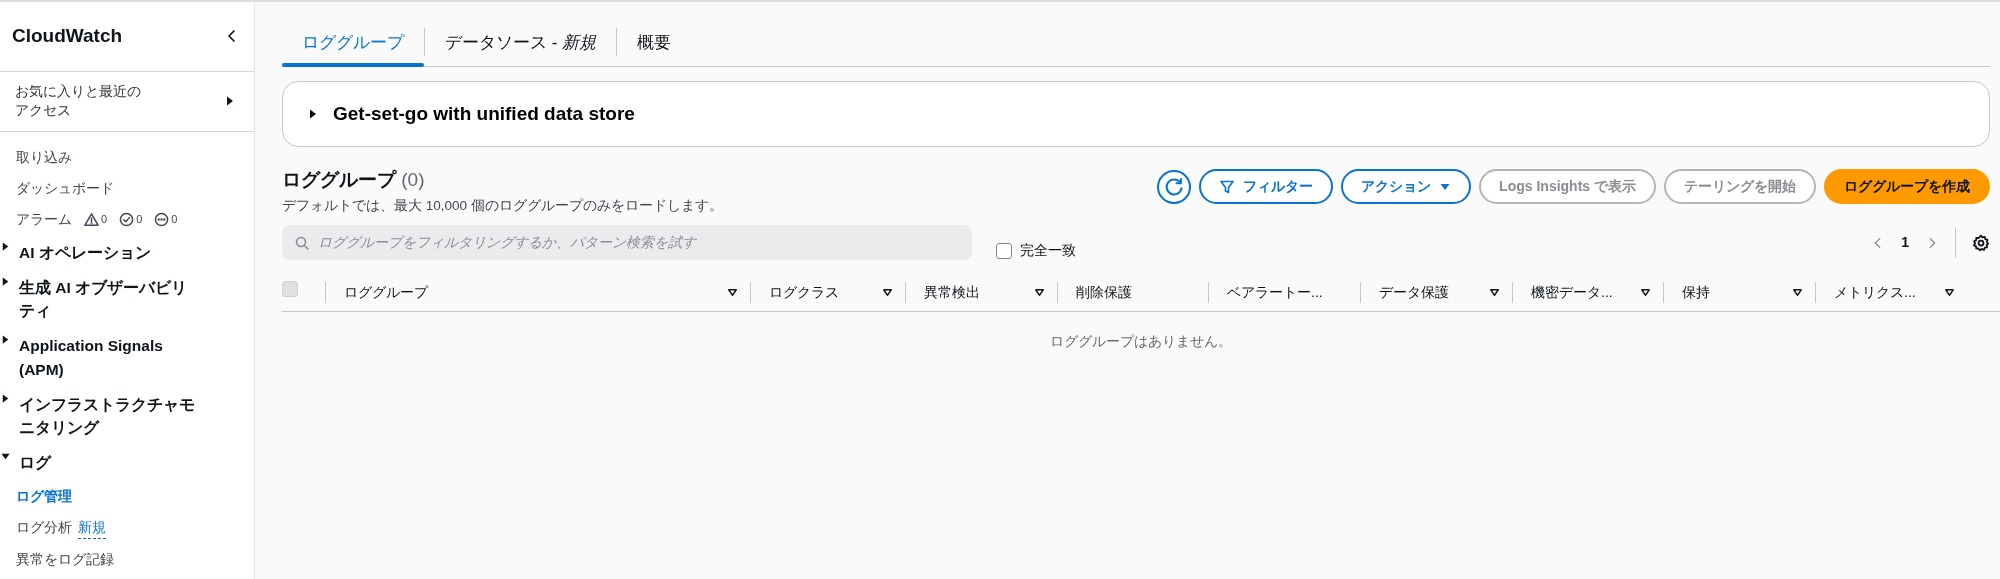  I want to click on search-field: ロググループをフィルタリングするか、パターン検索を試す, so click(627, 243).